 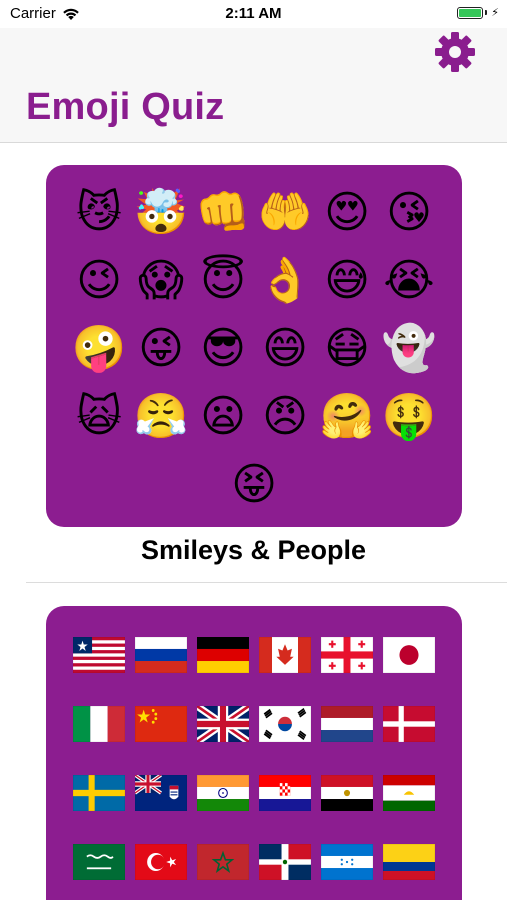 I want to click on navigation-header: Emoji Quiz, so click(x=253, y=85).